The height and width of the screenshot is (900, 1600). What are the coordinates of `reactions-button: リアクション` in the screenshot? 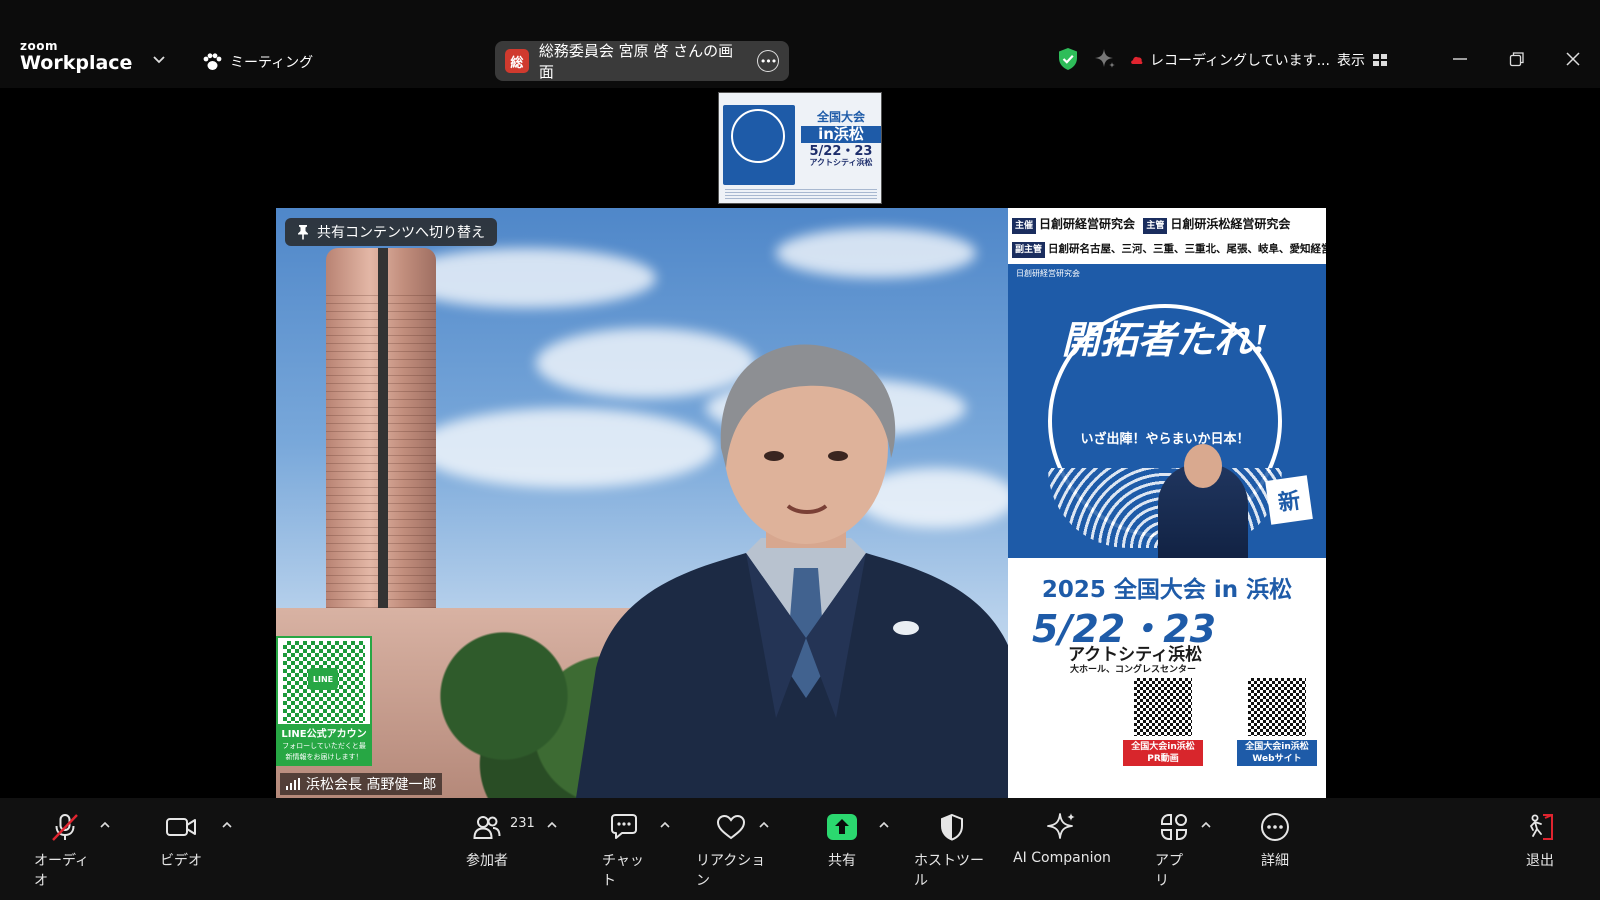 It's located at (731, 851).